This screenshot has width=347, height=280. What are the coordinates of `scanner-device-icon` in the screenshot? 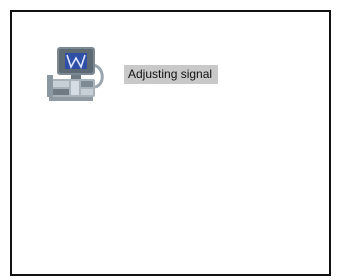 It's located at (76, 73).